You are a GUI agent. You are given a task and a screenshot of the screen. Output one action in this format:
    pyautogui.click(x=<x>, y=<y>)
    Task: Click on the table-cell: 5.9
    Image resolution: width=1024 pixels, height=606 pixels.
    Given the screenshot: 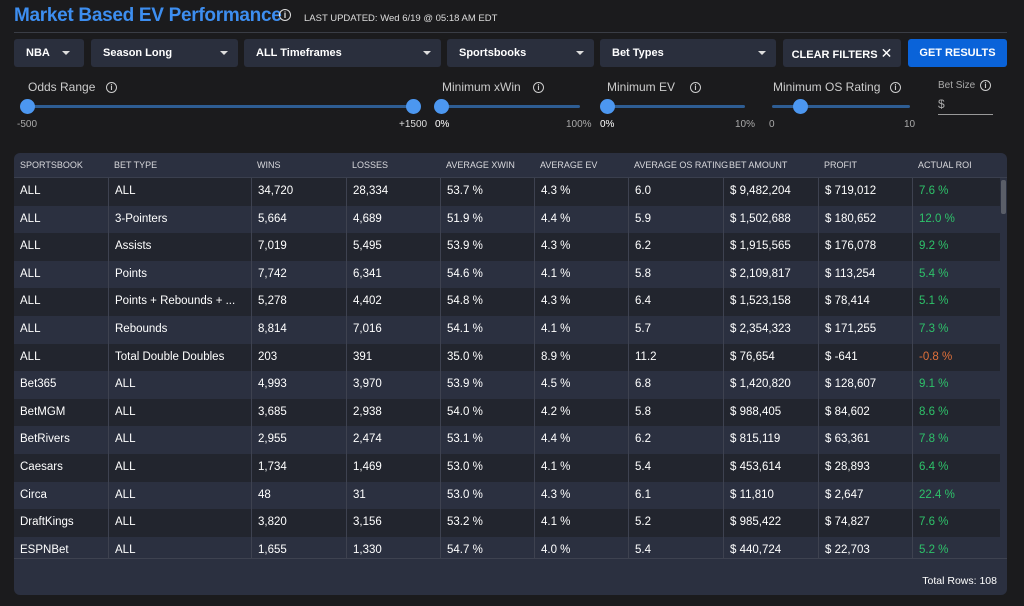 What is the action you would take?
    pyautogui.click(x=675, y=219)
    